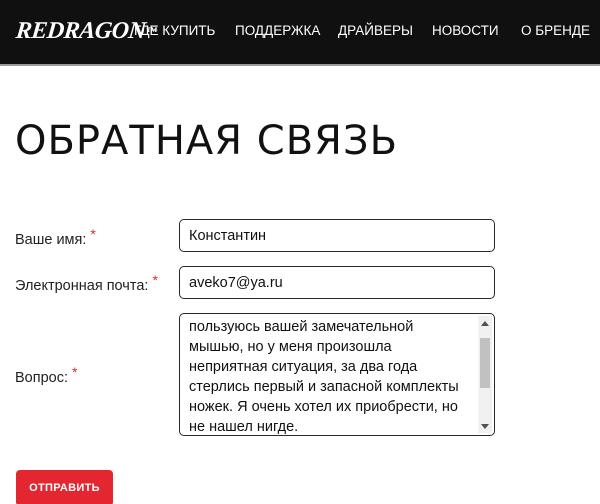  Describe the element at coordinates (64, 487) in the screenshot. I see `submit-button: ОТПРАВИТЬ` at that location.